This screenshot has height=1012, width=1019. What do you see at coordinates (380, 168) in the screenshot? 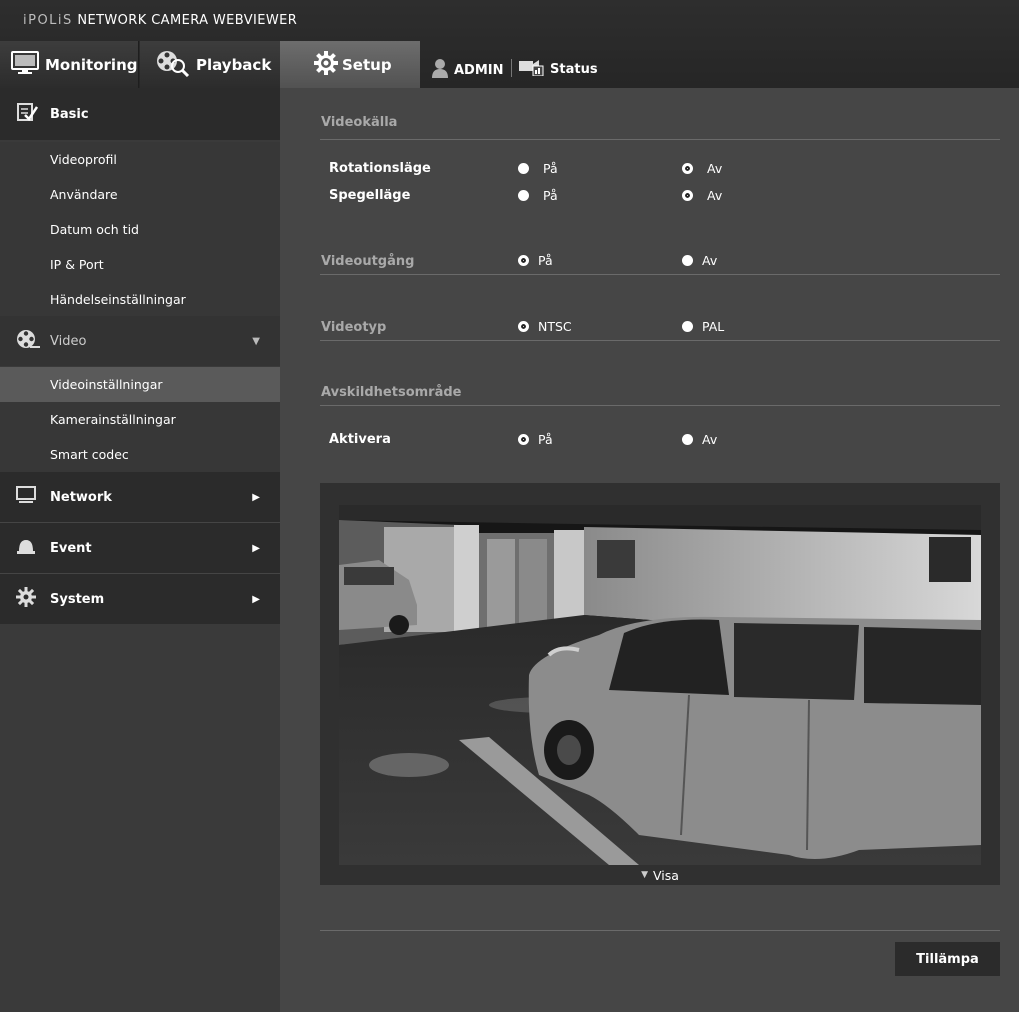
I see `rotation-label: Rotationsläge` at bounding box center [380, 168].